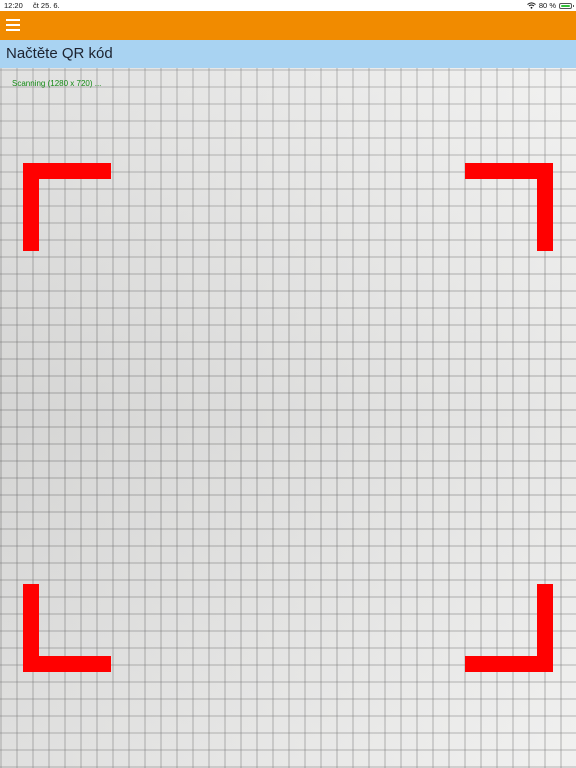 The width and height of the screenshot is (576, 768). What do you see at coordinates (531, 5) in the screenshot?
I see `wifi-icon` at bounding box center [531, 5].